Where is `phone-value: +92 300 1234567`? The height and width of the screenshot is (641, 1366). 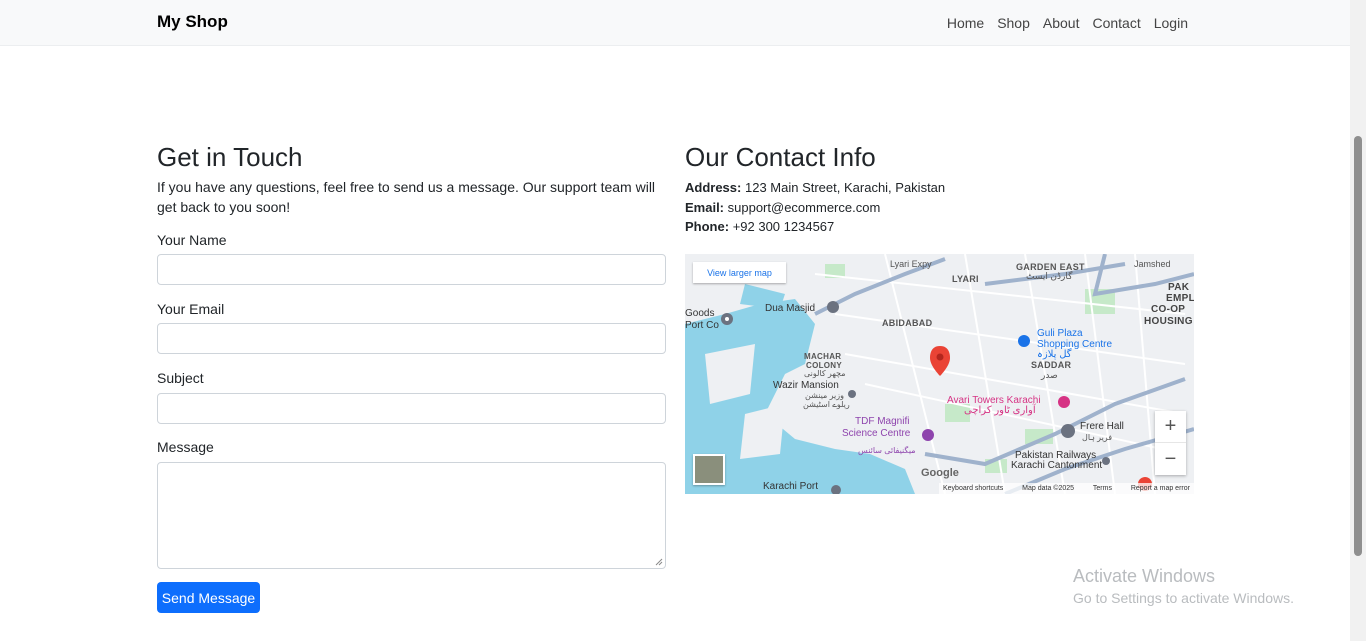 phone-value: +92 300 1234567 is located at coordinates (783, 226).